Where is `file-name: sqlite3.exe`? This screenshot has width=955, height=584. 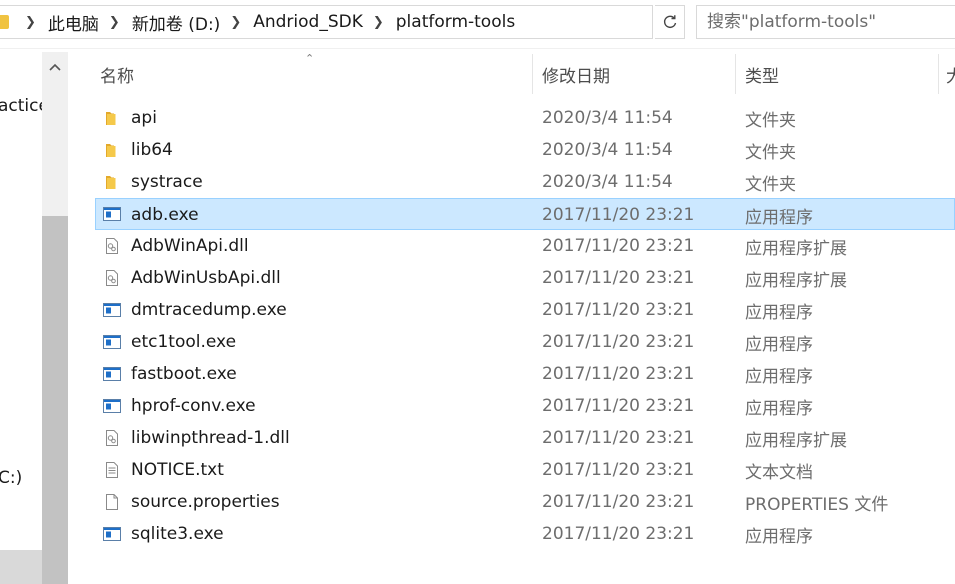
file-name: sqlite3.exe is located at coordinates (177, 534).